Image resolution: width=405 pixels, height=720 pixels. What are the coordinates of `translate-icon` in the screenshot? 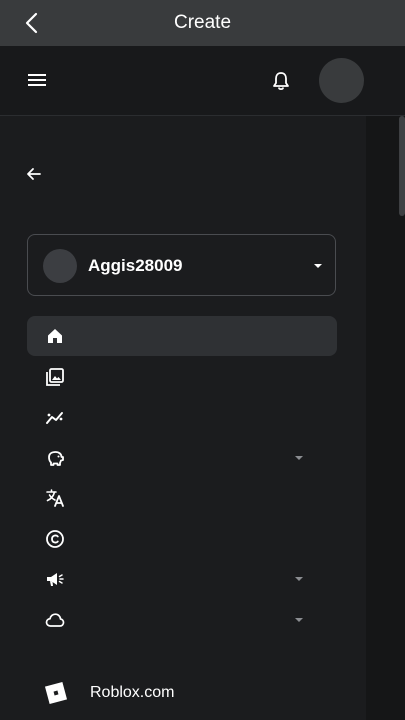 It's located at (55, 498).